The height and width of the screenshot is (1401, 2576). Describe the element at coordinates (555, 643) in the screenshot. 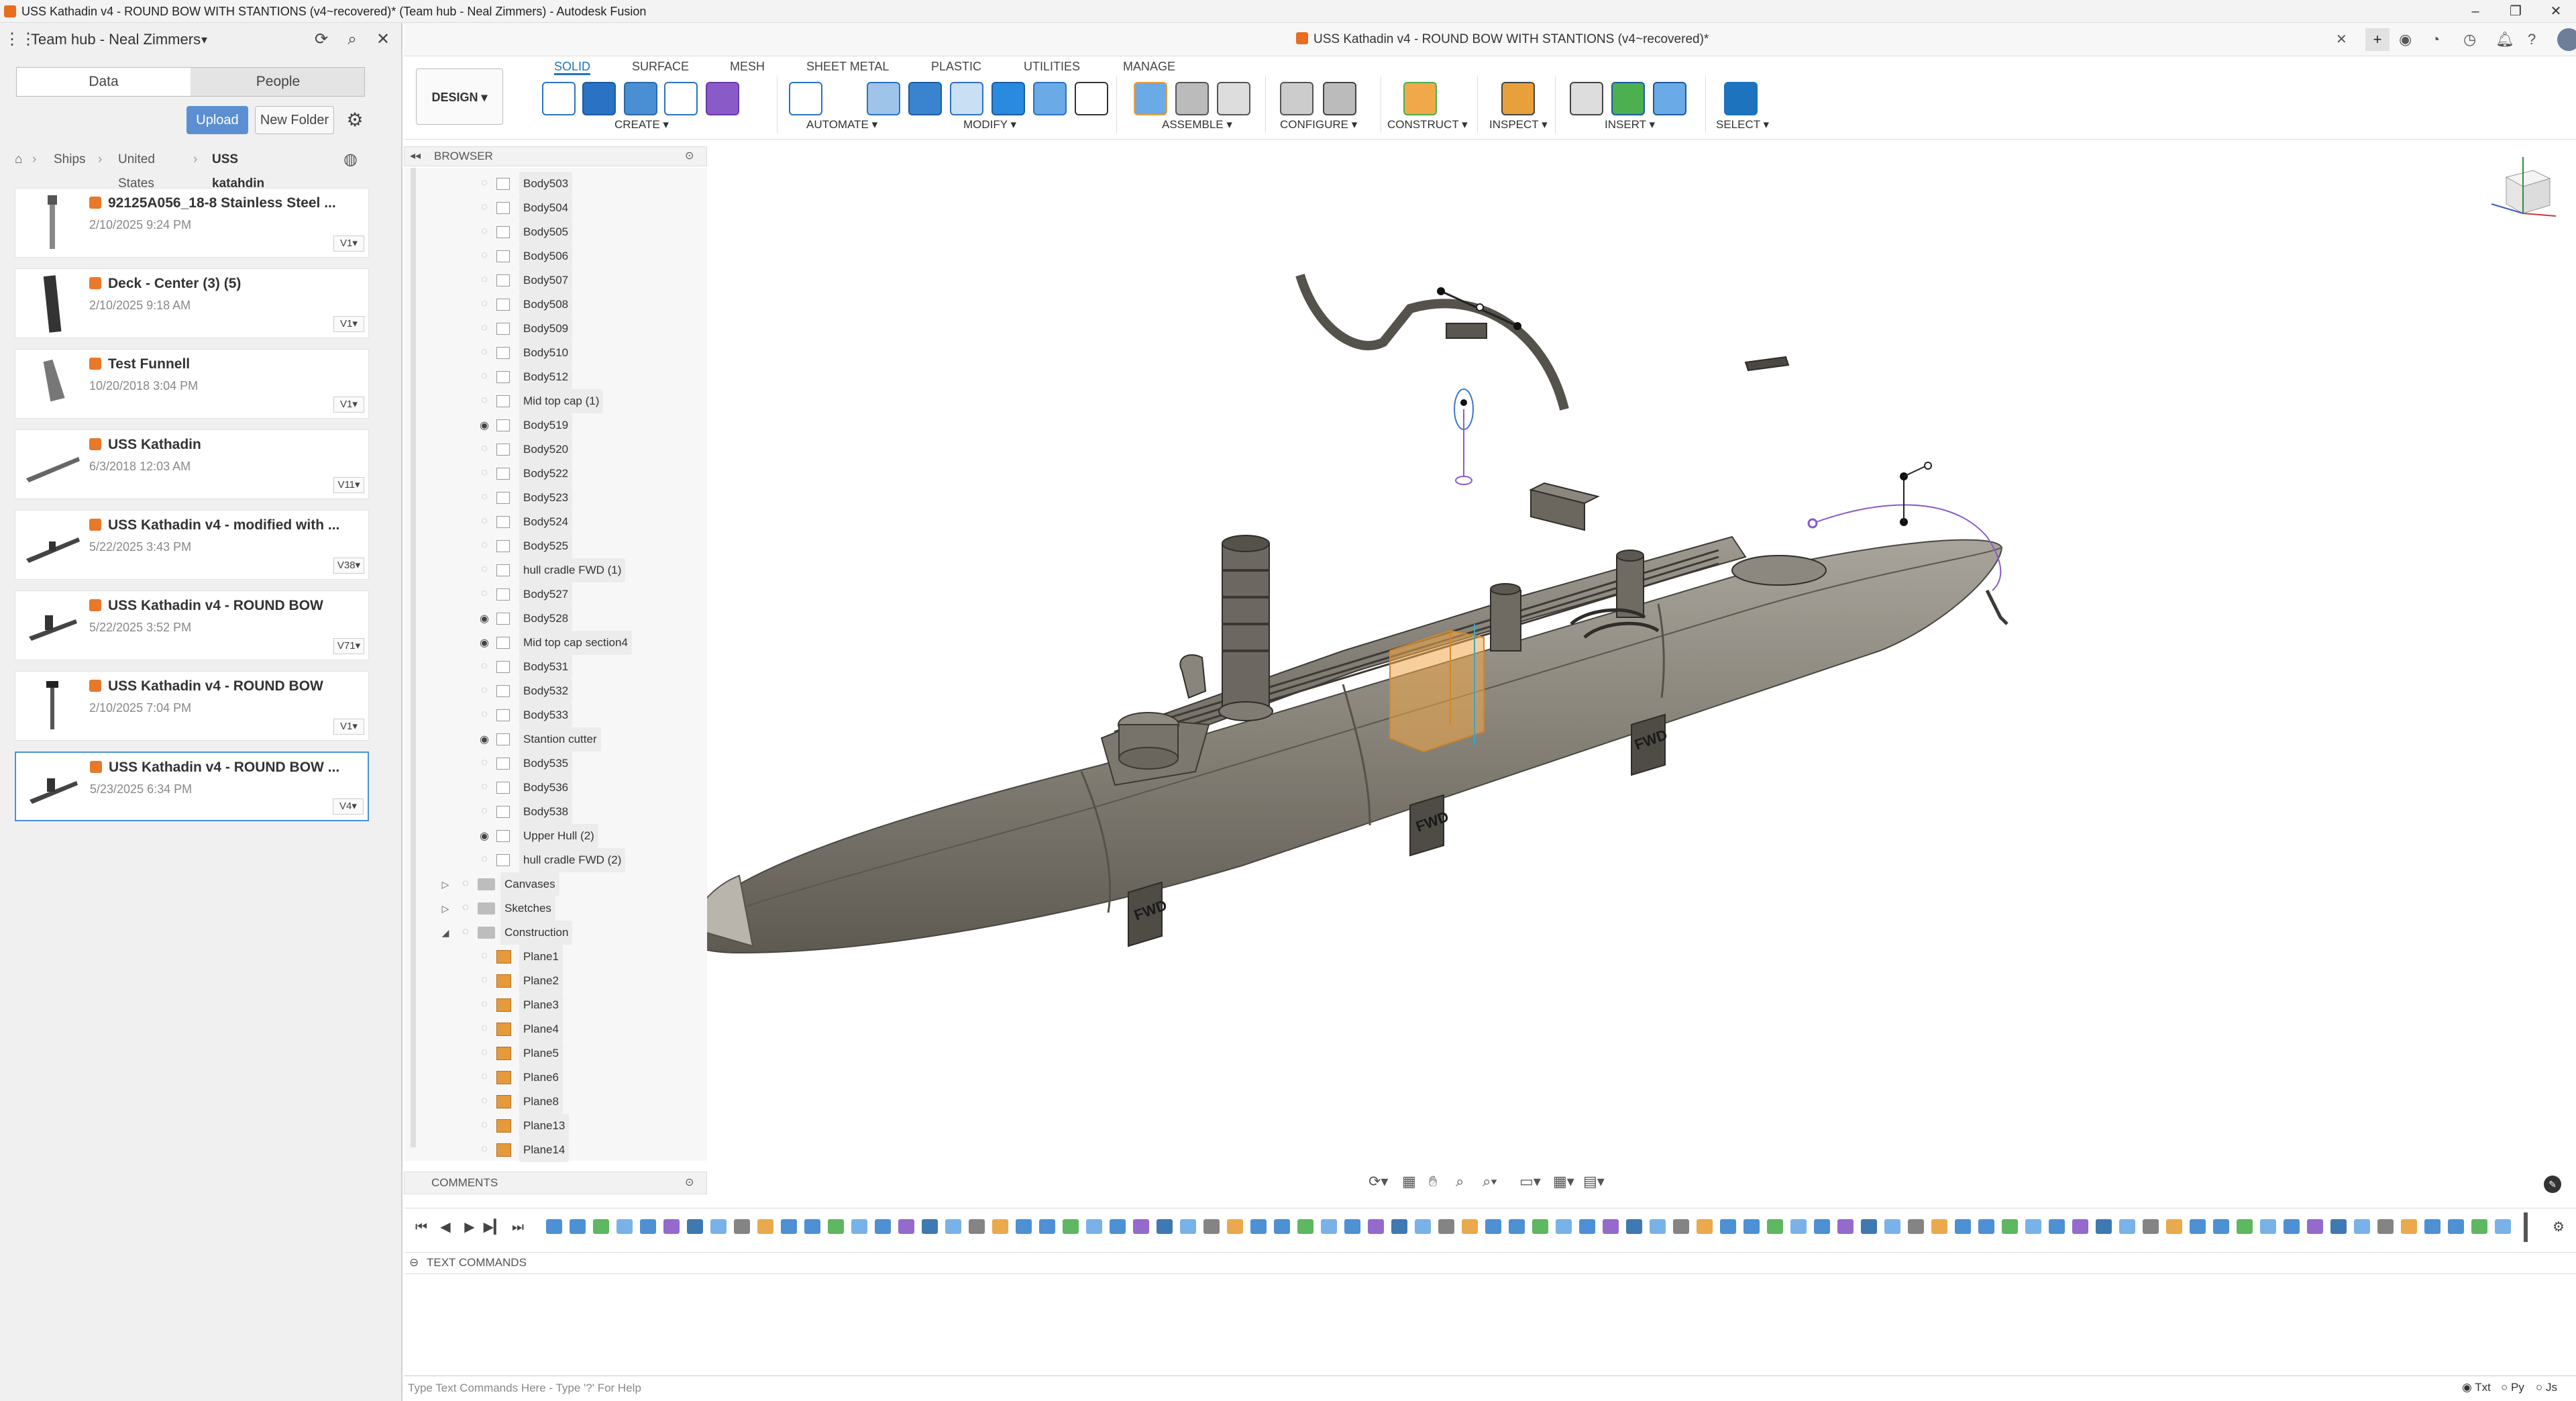

I see `browser-body-row: ◉ Mid top cap section4` at that location.